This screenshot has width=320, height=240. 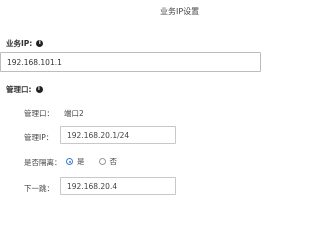 What do you see at coordinates (102, 161) in the screenshot?
I see `radio-unchecked-icon` at bounding box center [102, 161].